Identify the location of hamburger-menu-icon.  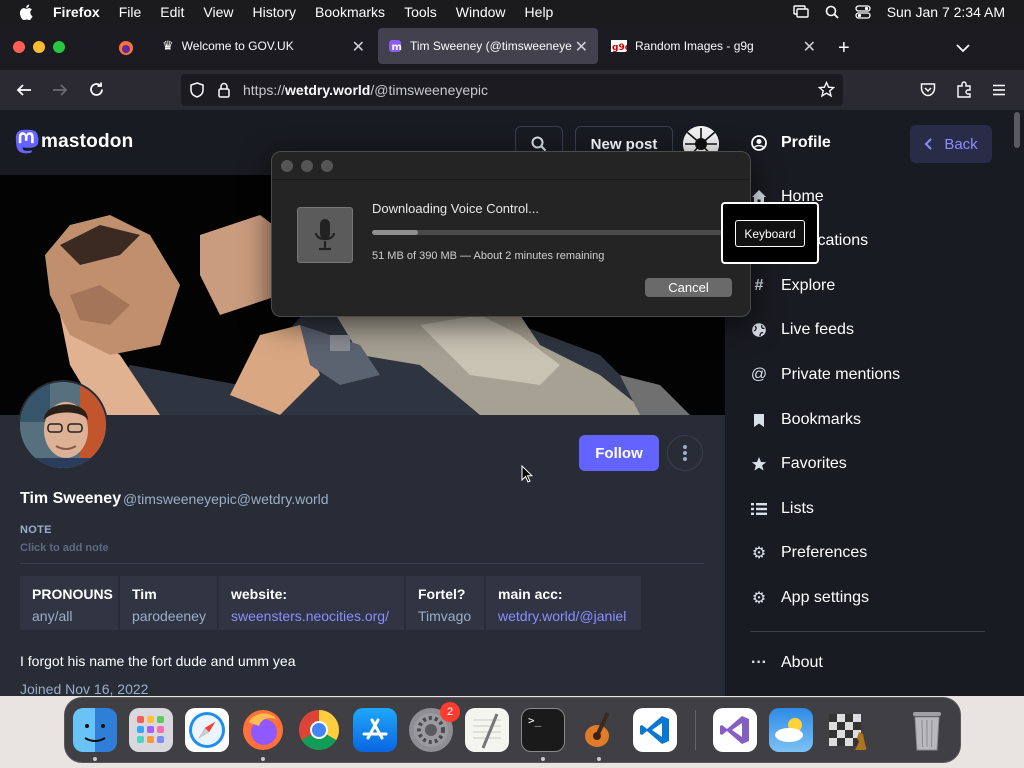
(999, 92).